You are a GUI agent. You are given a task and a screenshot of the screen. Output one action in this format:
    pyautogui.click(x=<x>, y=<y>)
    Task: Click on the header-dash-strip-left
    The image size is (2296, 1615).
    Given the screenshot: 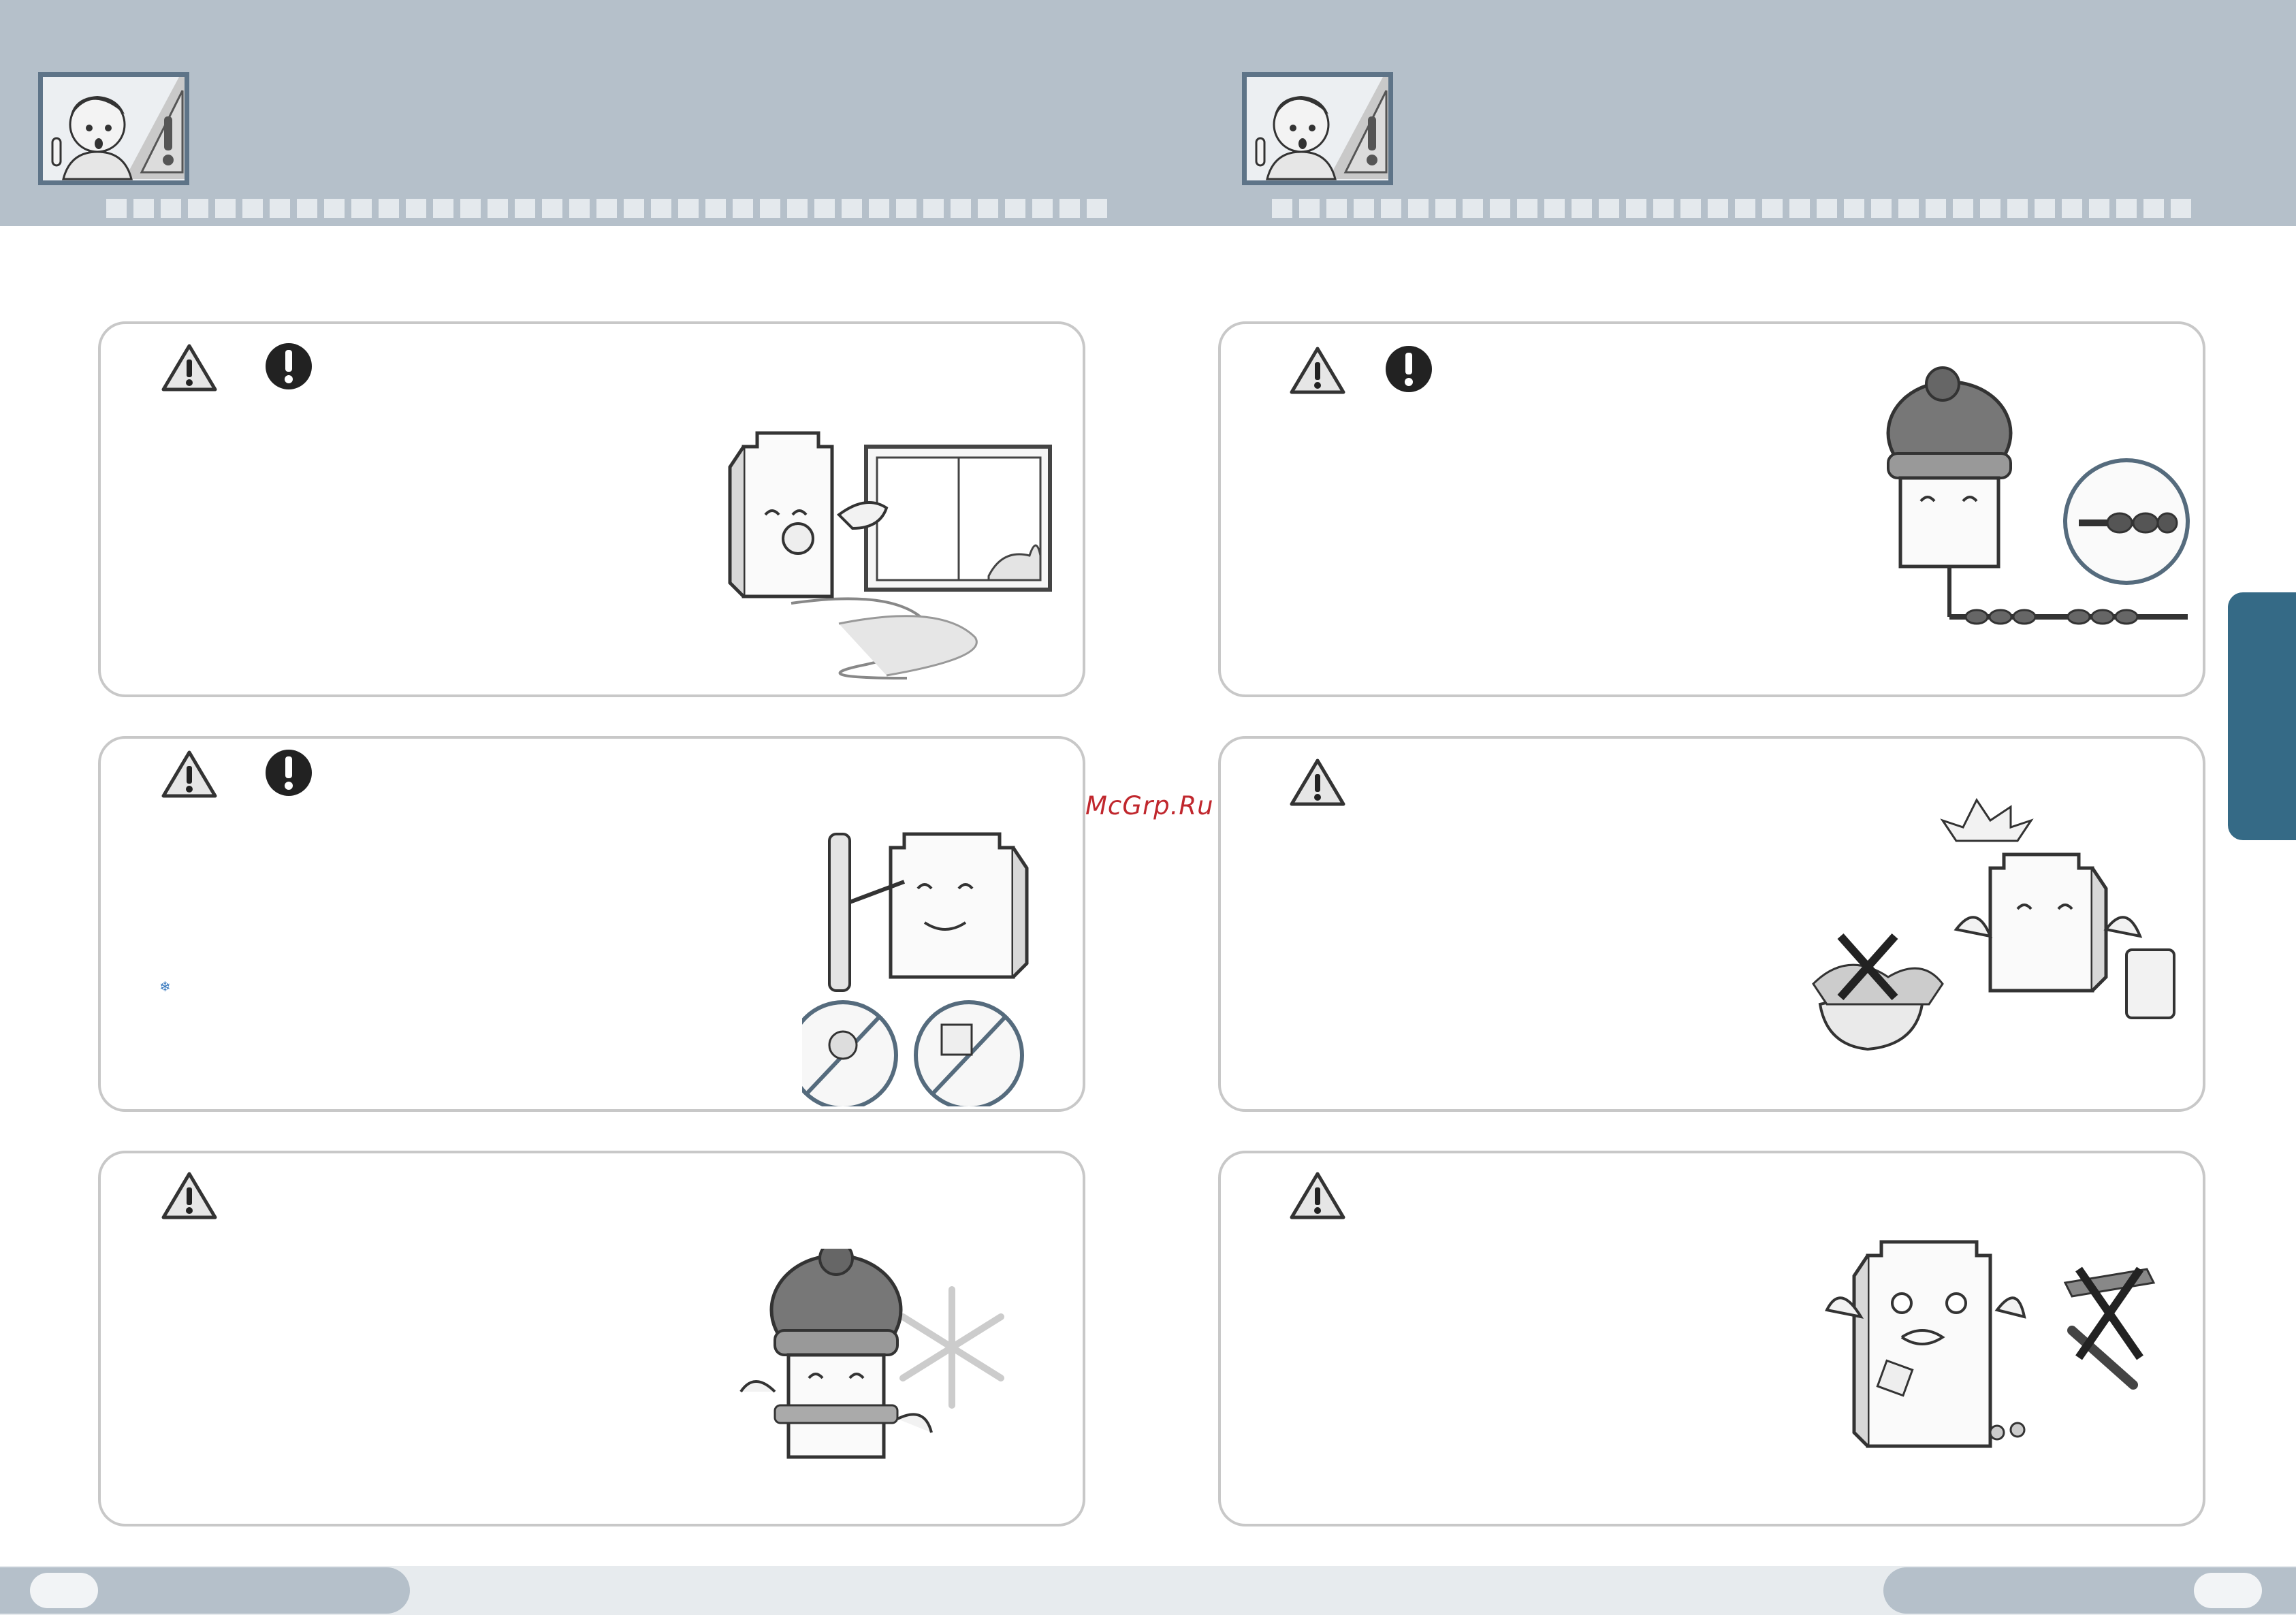 What is the action you would take?
    pyautogui.click(x=606, y=208)
    